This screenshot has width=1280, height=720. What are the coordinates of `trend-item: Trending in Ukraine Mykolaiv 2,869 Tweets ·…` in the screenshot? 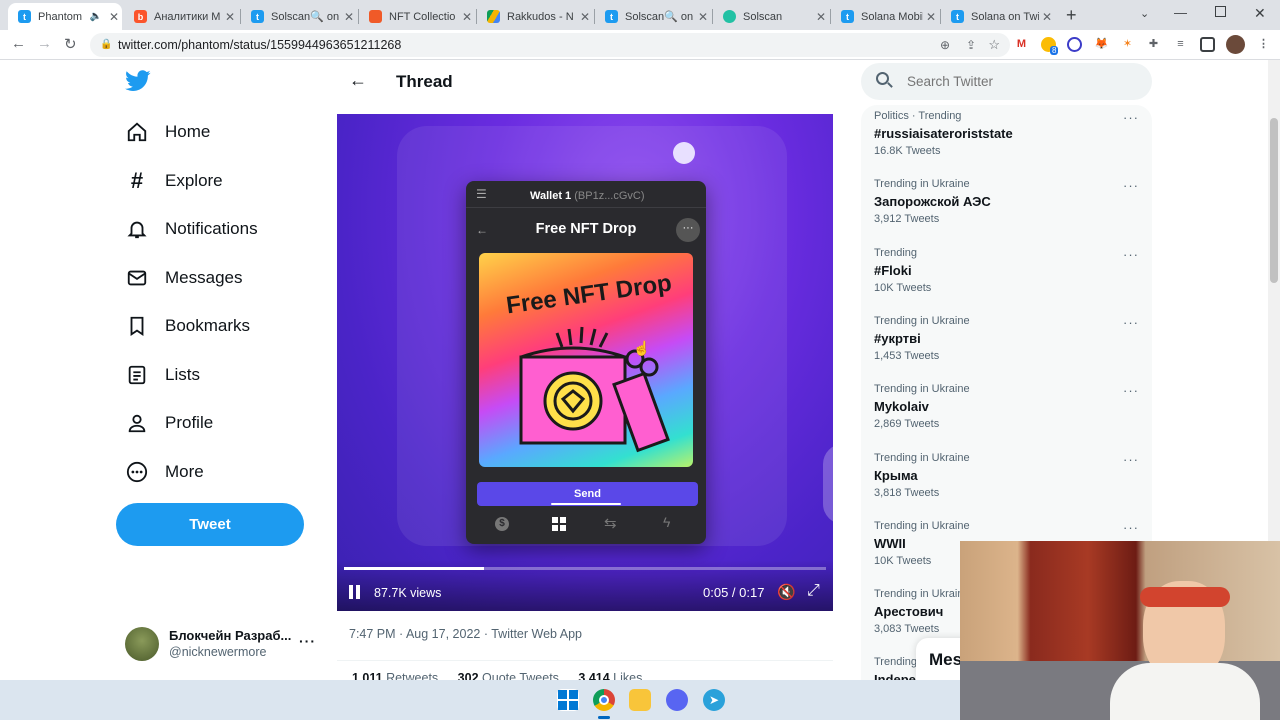 It's located at (1006, 413).